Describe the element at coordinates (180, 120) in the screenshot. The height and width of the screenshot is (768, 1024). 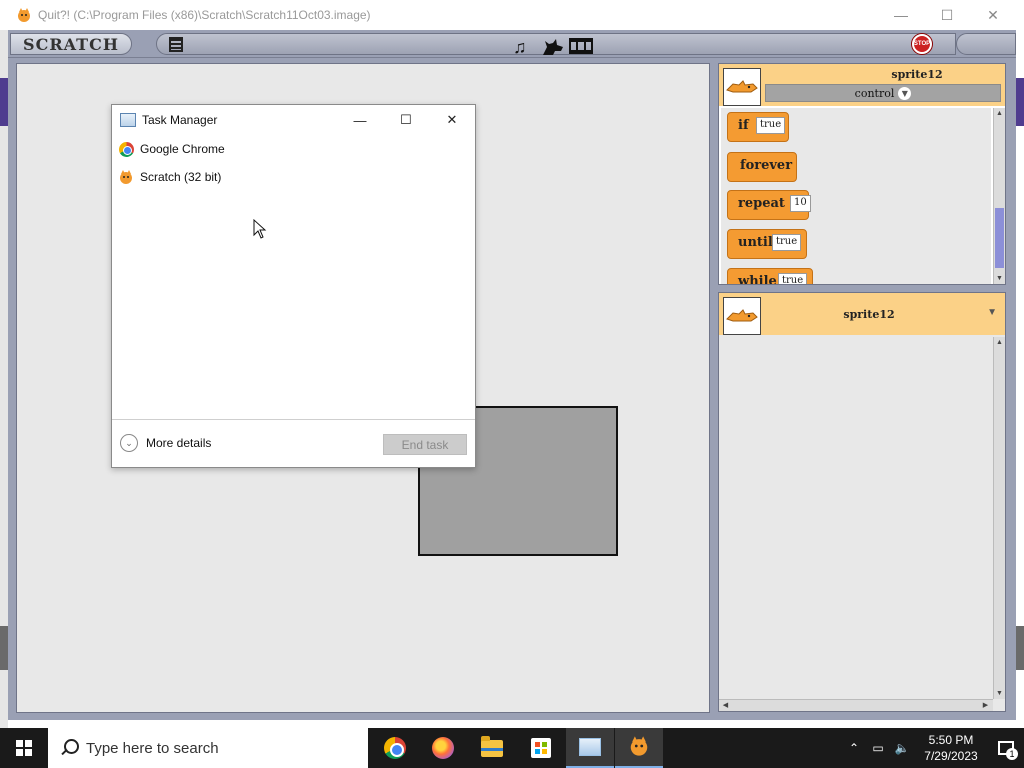
I see `task-manager-title: Task Manager` at that location.